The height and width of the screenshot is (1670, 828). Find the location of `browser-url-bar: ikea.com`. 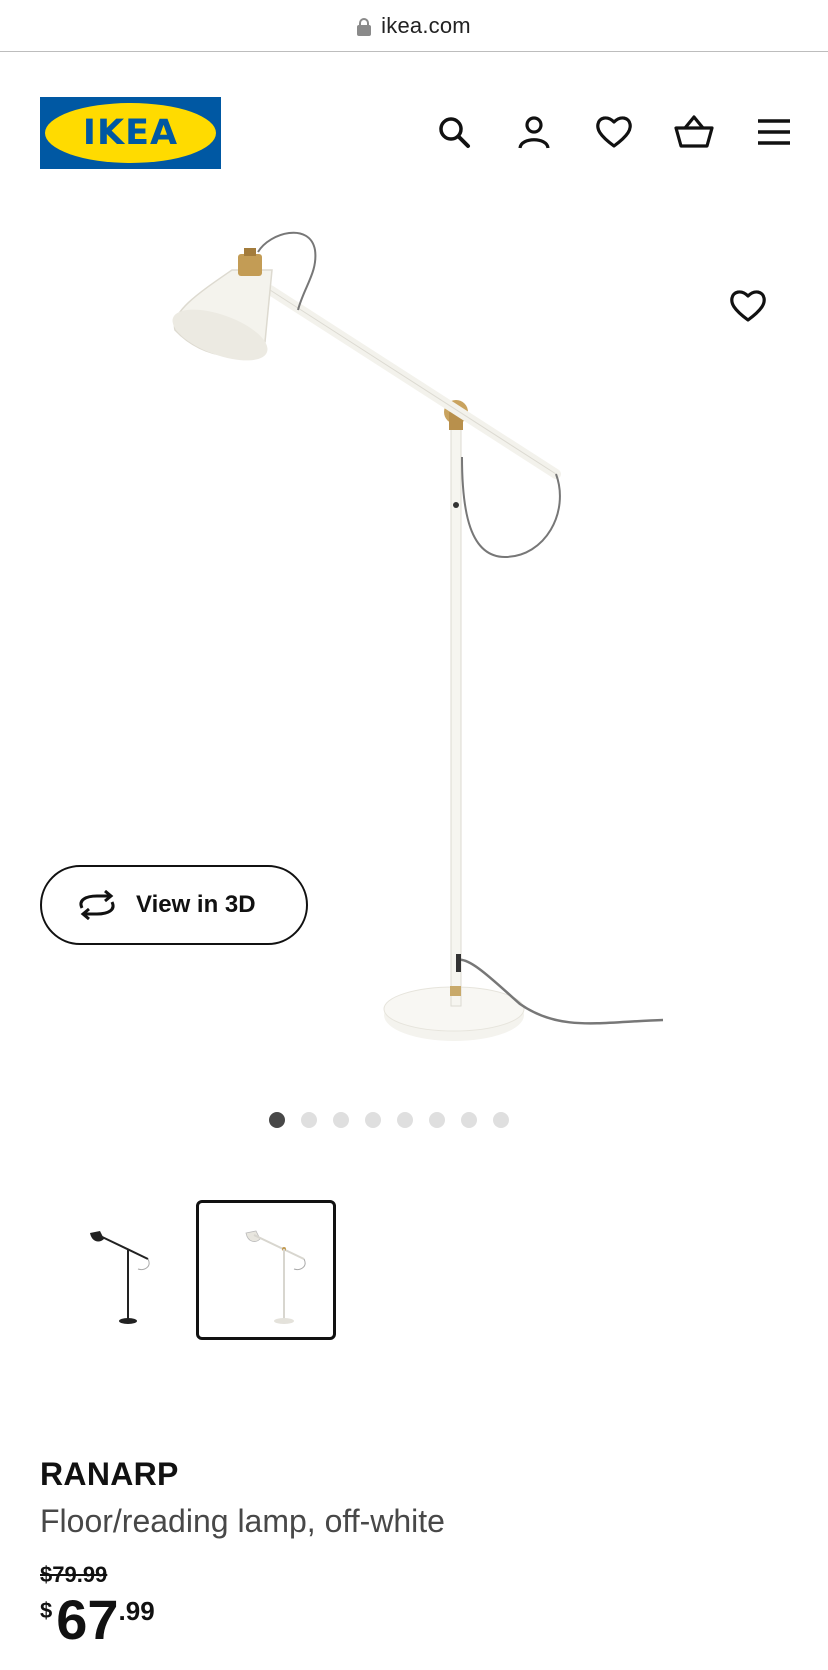

browser-url-bar: ikea.com is located at coordinates (414, 26).